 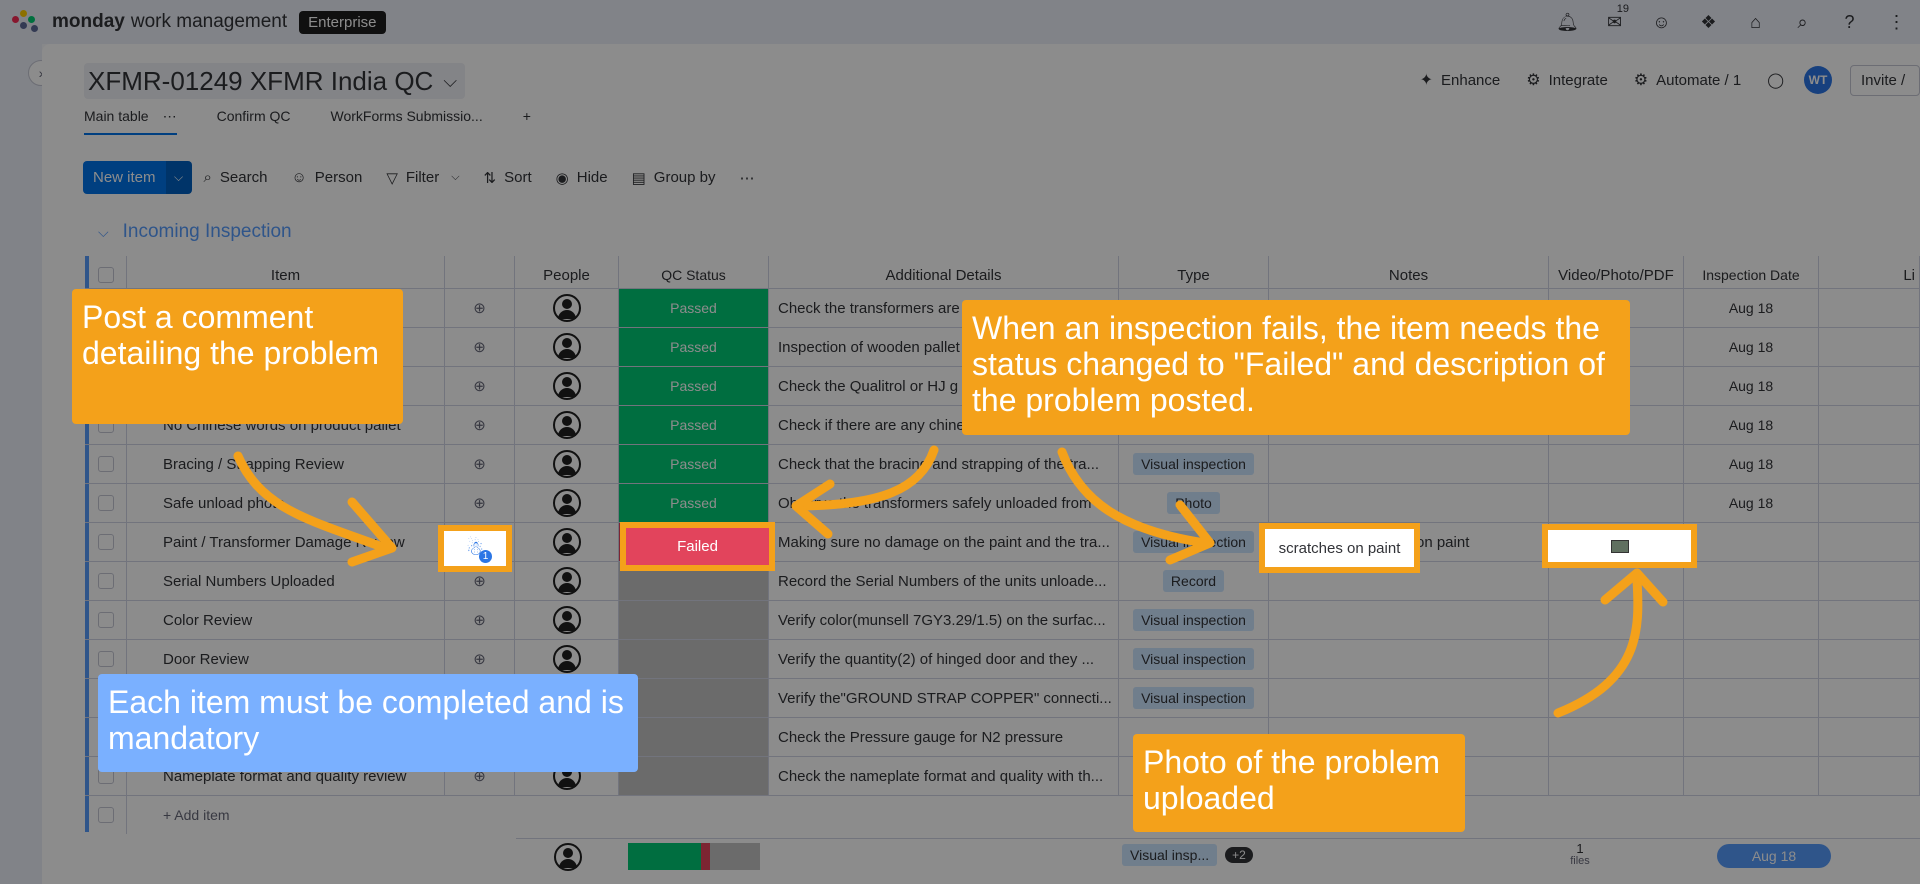 I want to click on arrow-to-status, so click(x=867, y=478).